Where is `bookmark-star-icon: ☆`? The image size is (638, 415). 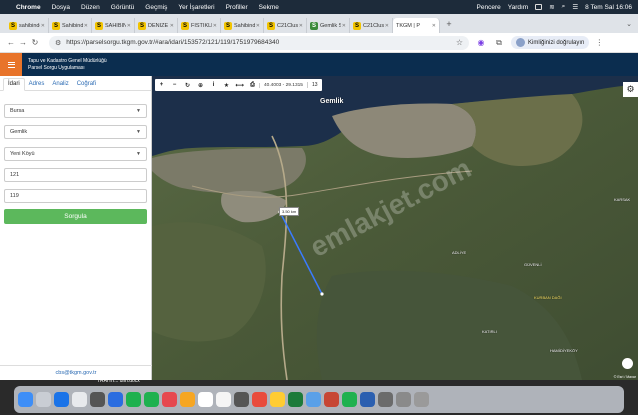 bookmark-star-icon: ☆ is located at coordinates (459, 42).